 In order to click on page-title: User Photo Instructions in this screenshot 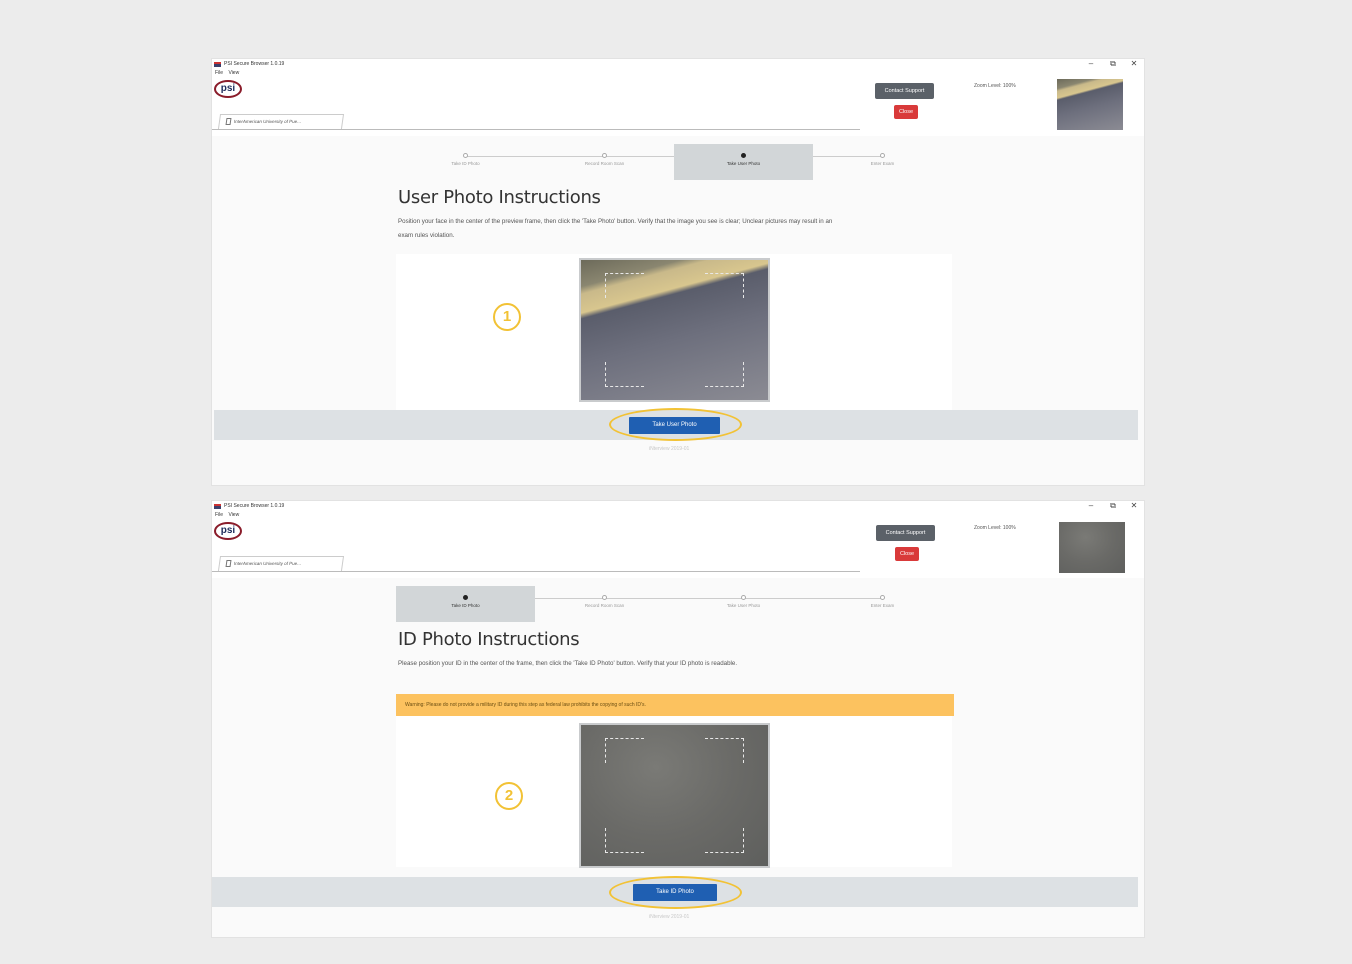, I will do `click(499, 197)`.